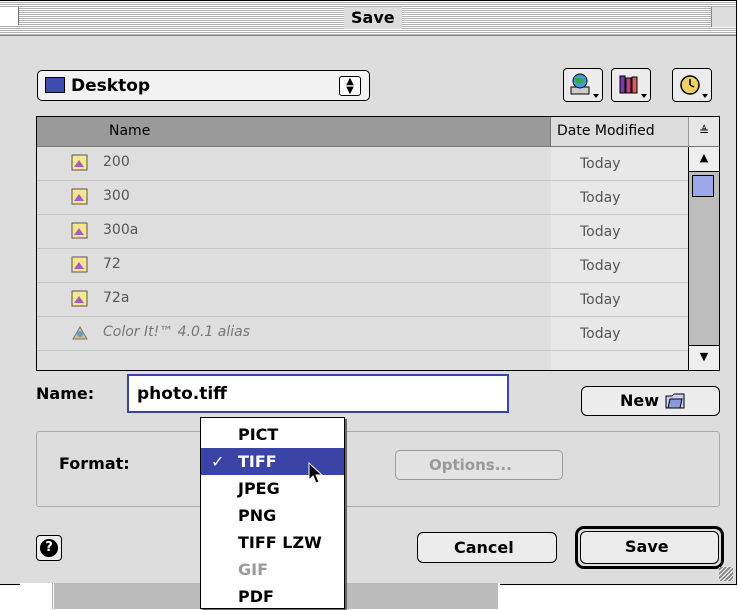 The width and height of the screenshot is (738, 610). I want to click on format-menu: PICT ✓ TIFF JPEG PNG TIFF LZW GIF PDF, so click(272, 513).